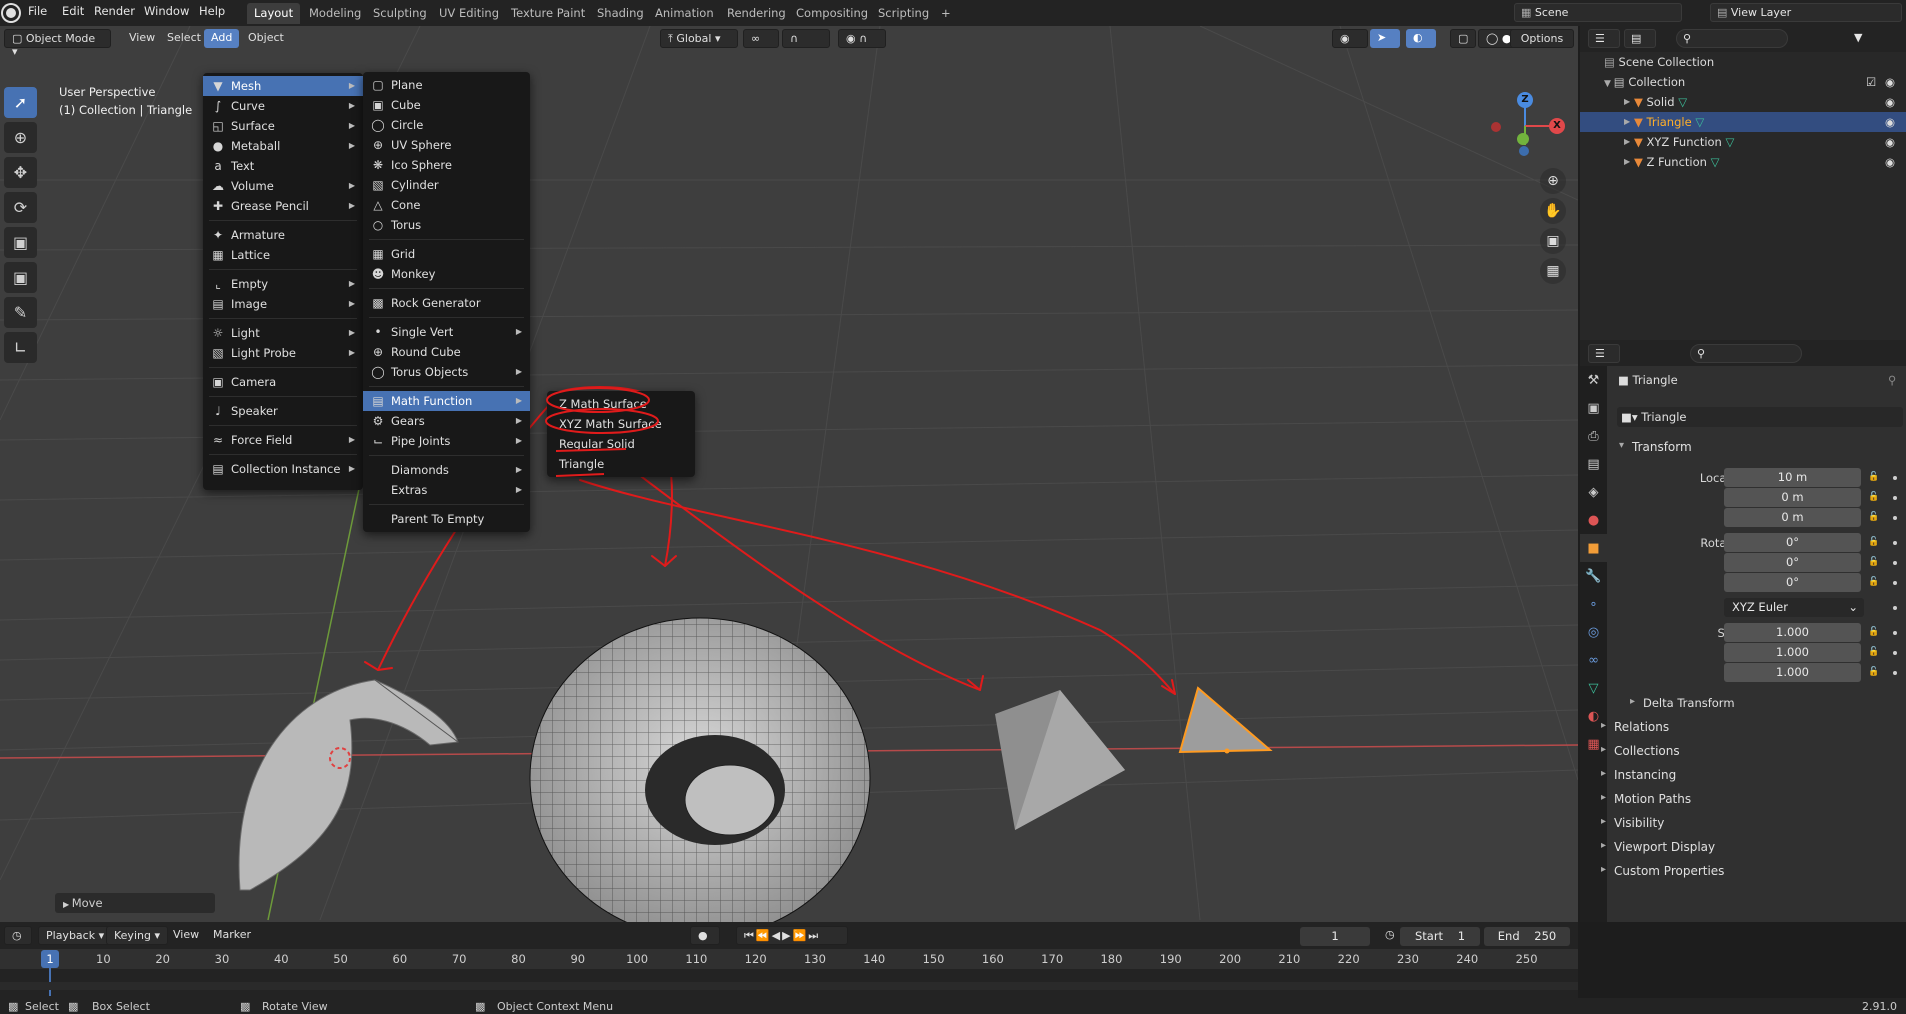  I want to click on mesh-menu-item: ❋ Ico Sphere, so click(446, 165).